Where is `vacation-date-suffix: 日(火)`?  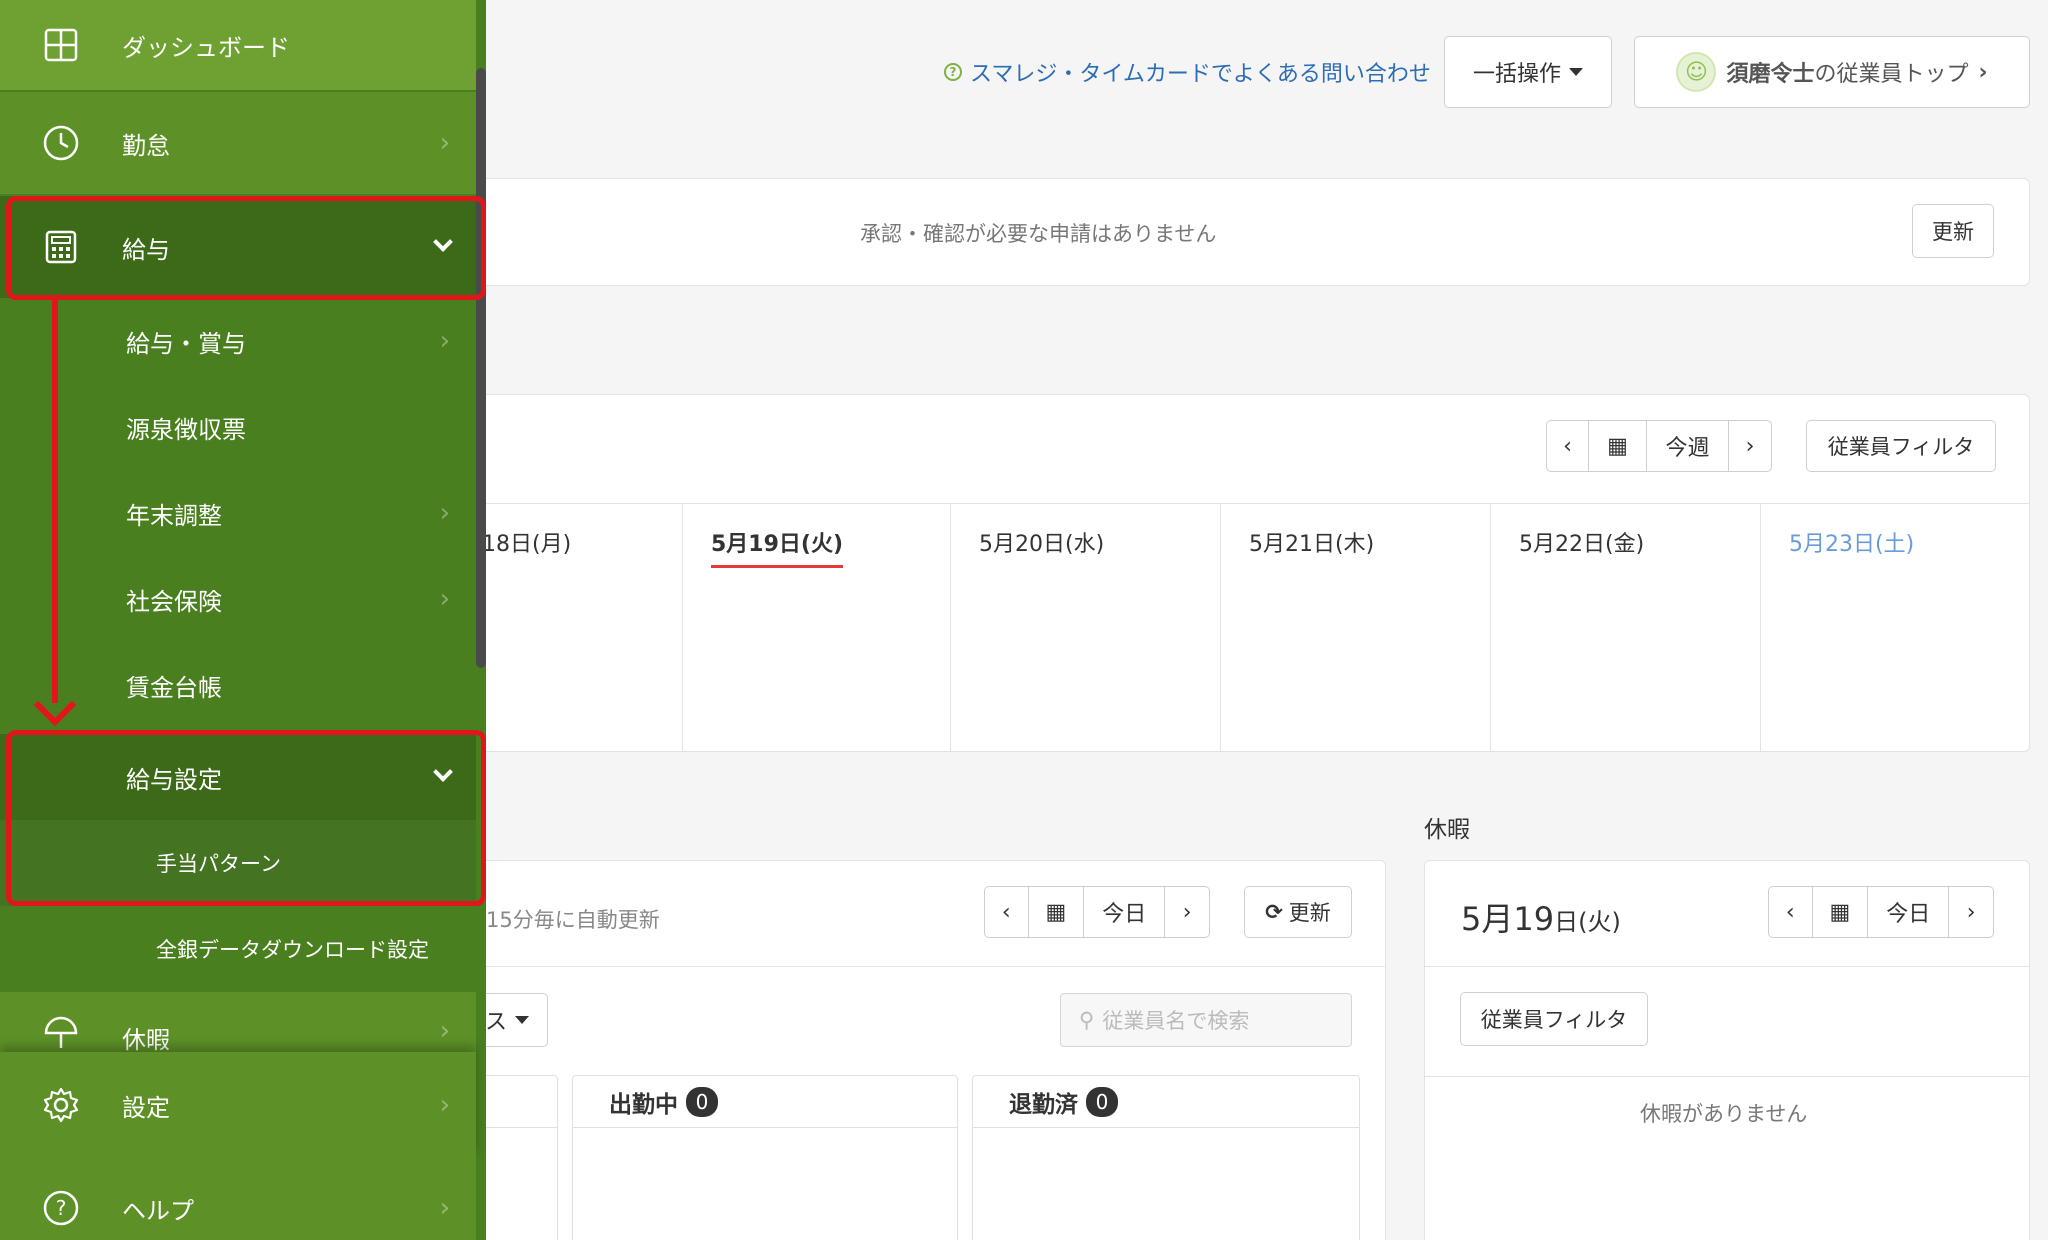
vacation-date-suffix: 日(火) is located at coordinates (1587, 922).